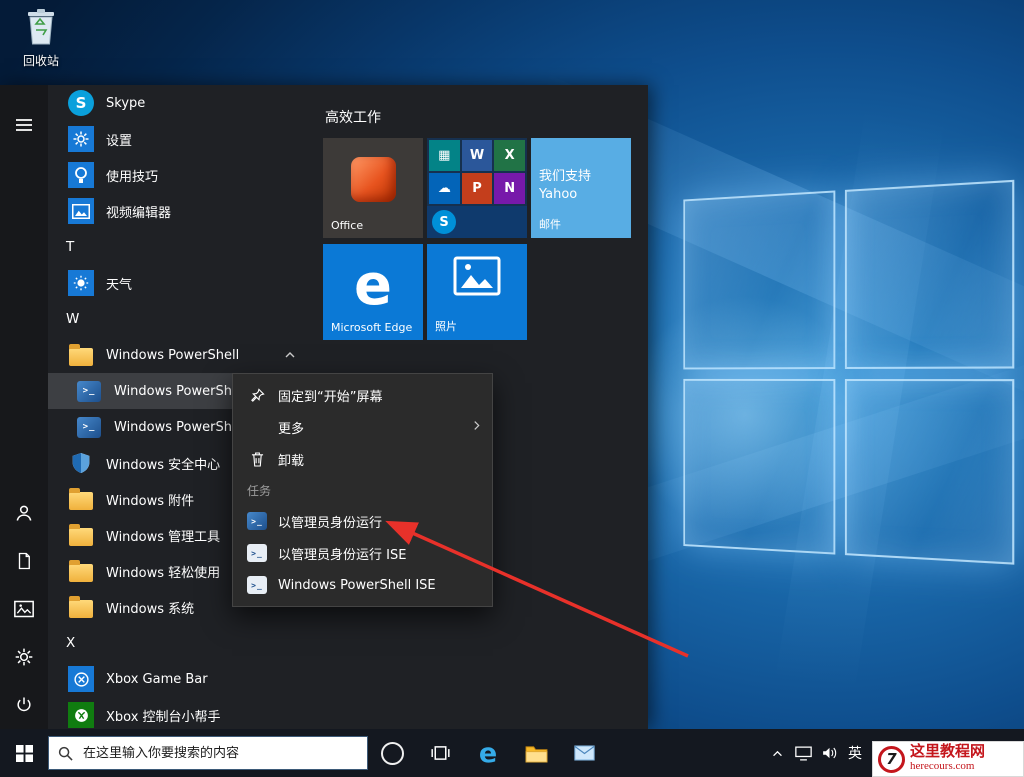  I want to click on mail-icon, so click(584, 753).